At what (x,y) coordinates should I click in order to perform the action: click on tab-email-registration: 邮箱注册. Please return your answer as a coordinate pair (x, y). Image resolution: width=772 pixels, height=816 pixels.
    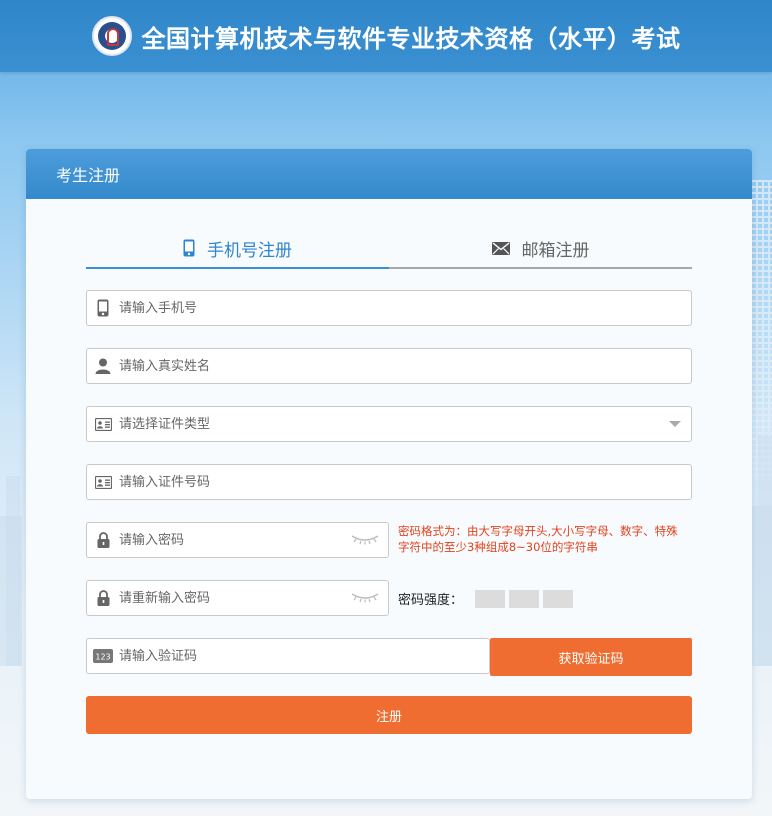
    Looking at the image, I should click on (540, 249).